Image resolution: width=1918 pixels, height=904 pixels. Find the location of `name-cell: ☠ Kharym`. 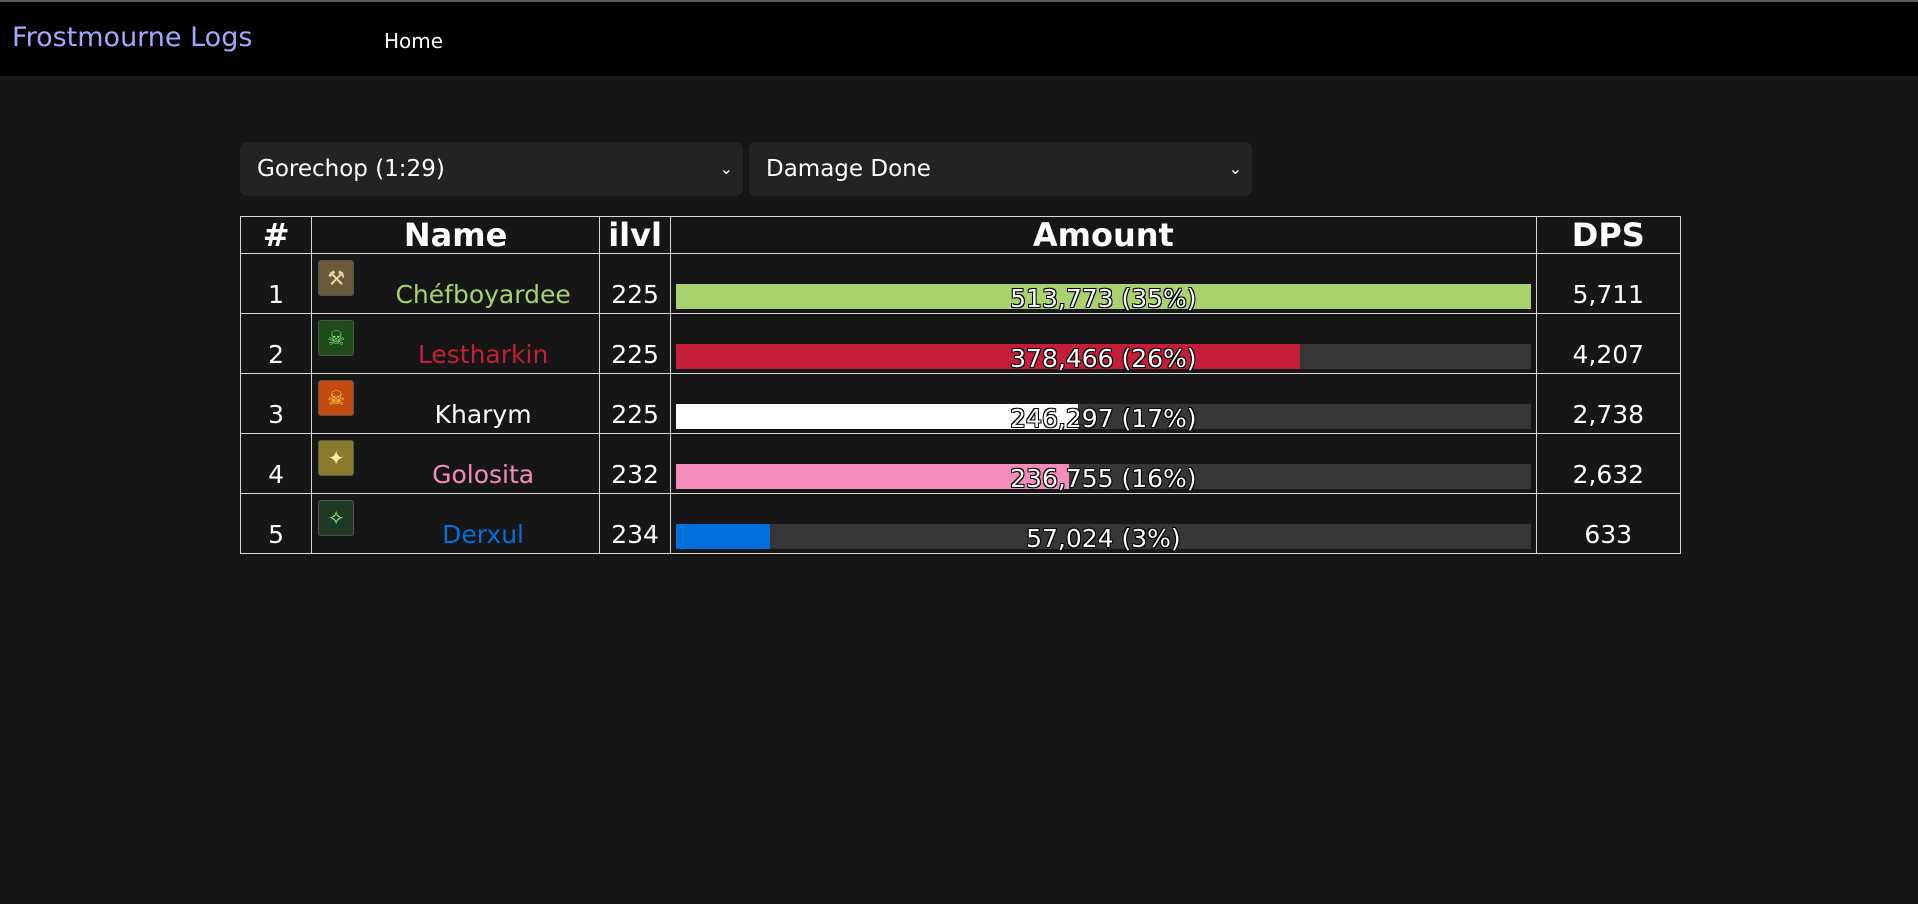

name-cell: ☠ Kharym is located at coordinates (455, 403).